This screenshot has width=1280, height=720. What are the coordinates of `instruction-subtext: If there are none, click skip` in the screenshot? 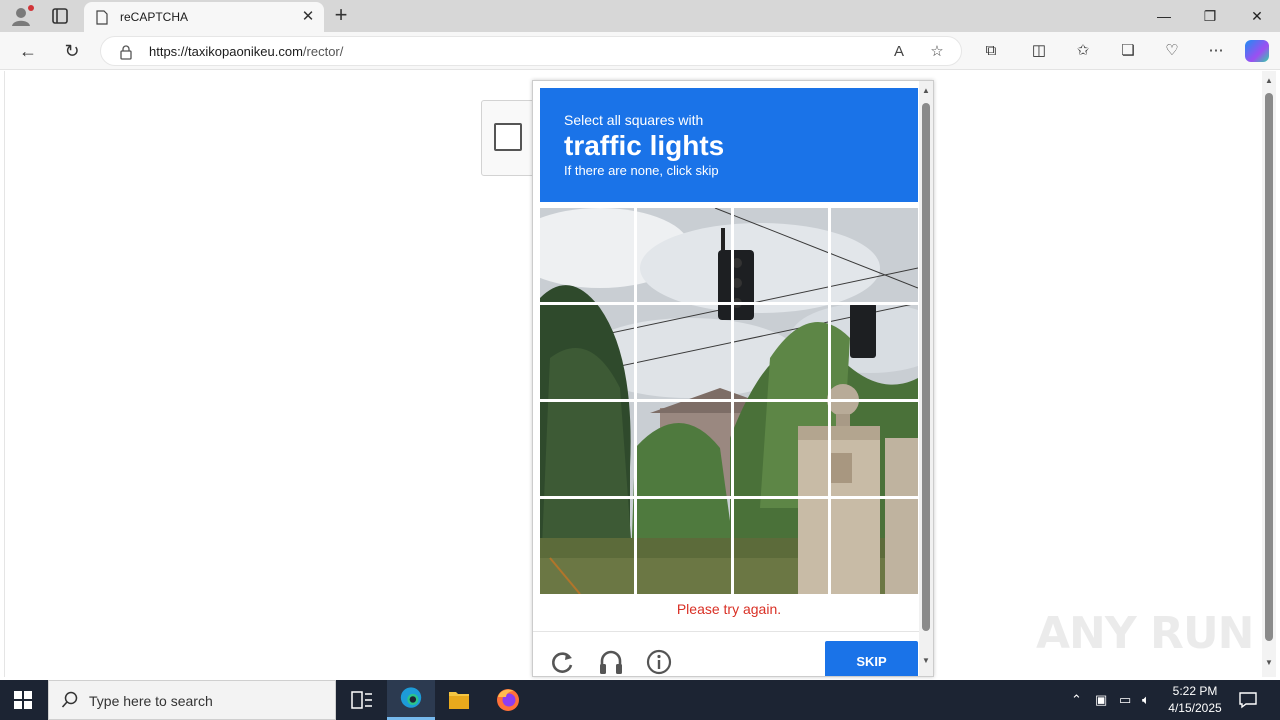 It's located at (641, 170).